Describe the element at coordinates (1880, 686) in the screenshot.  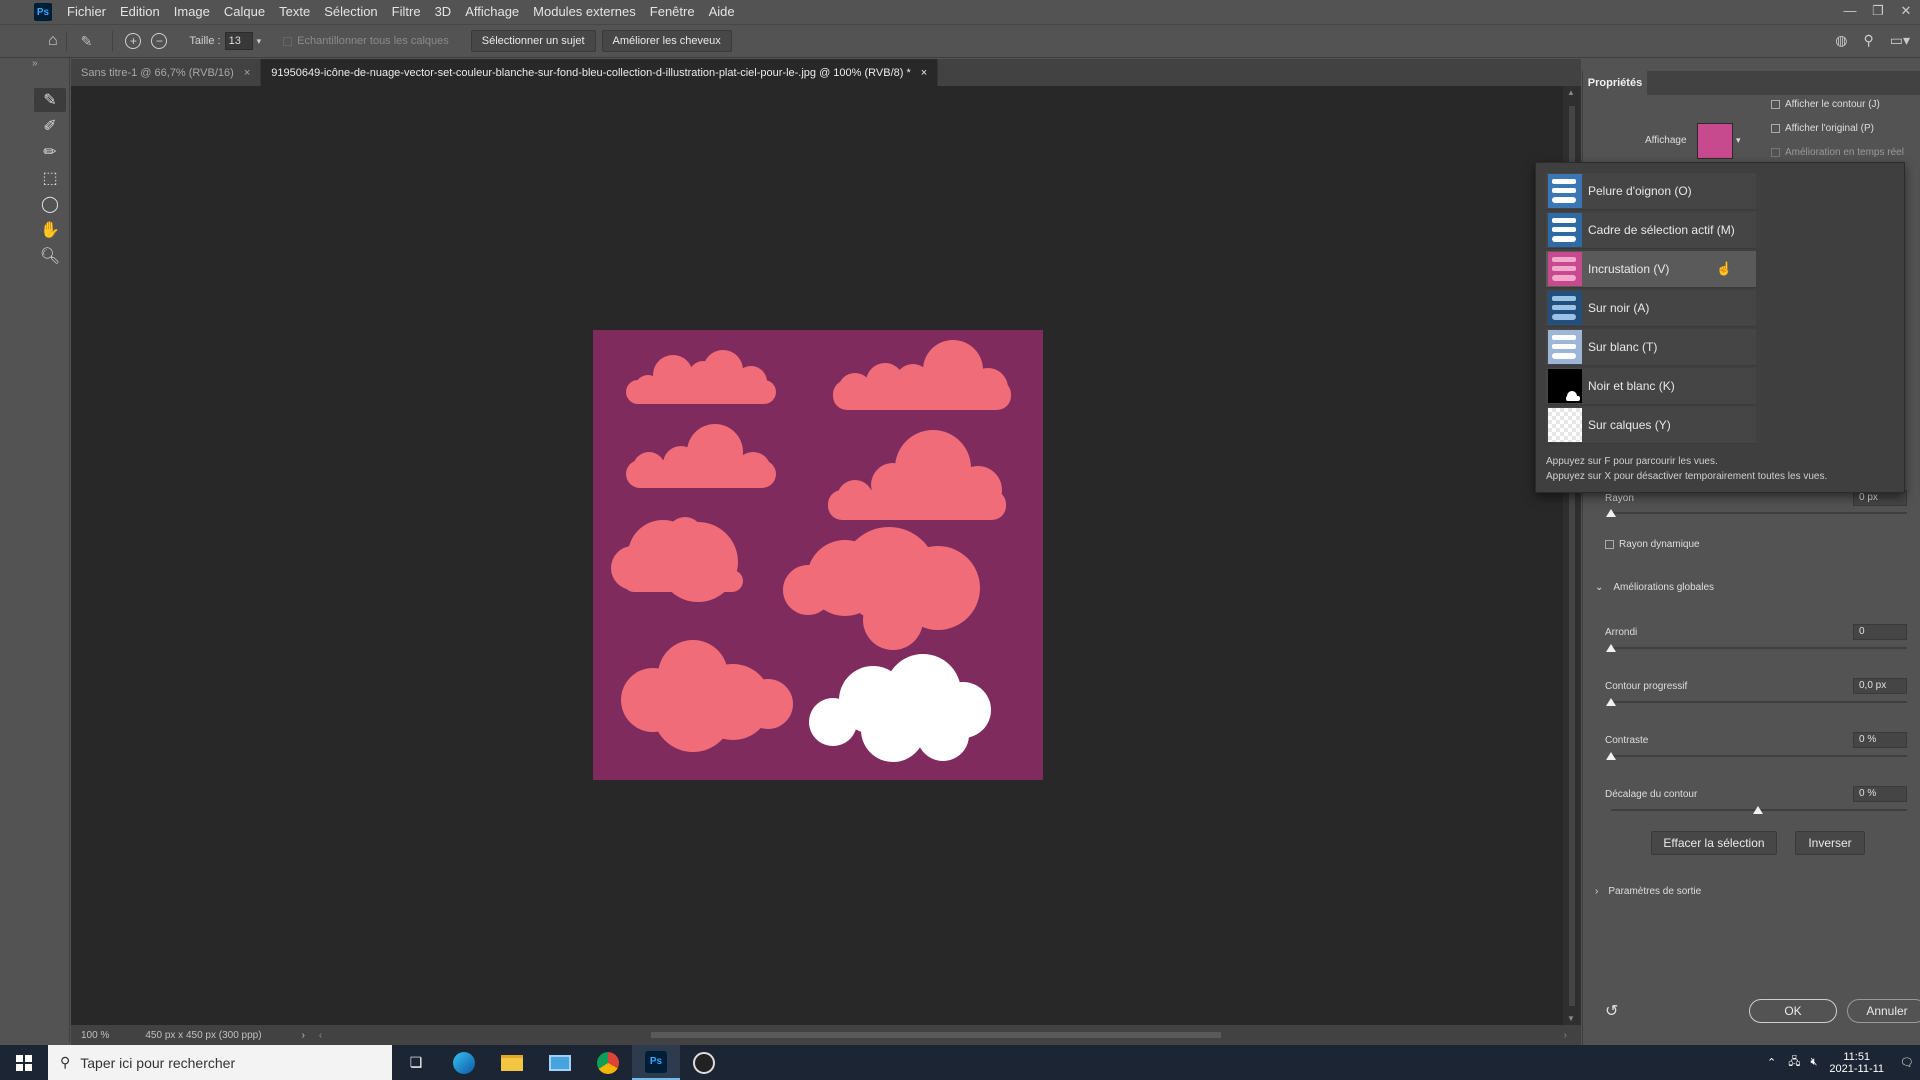
I see `feather-input: 0,0 px` at that location.